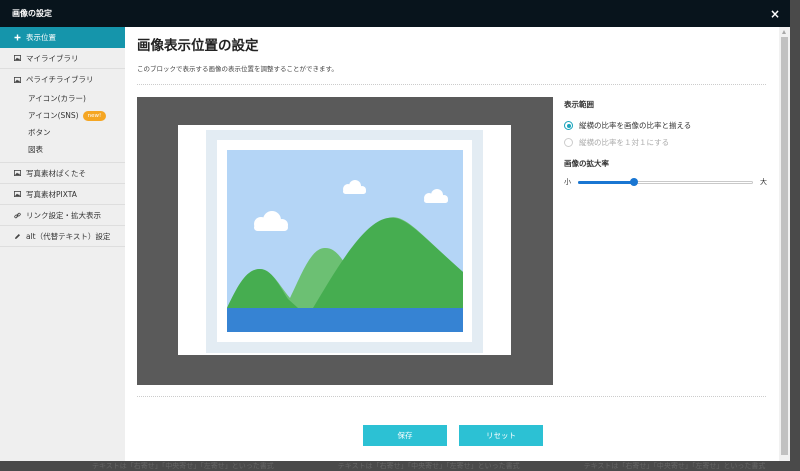 The height and width of the screenshot is (471, 800). What do you see at coordinates (17, 236) in the screenshot?
I see `pencil-icon` at bounding box center [17, 236].